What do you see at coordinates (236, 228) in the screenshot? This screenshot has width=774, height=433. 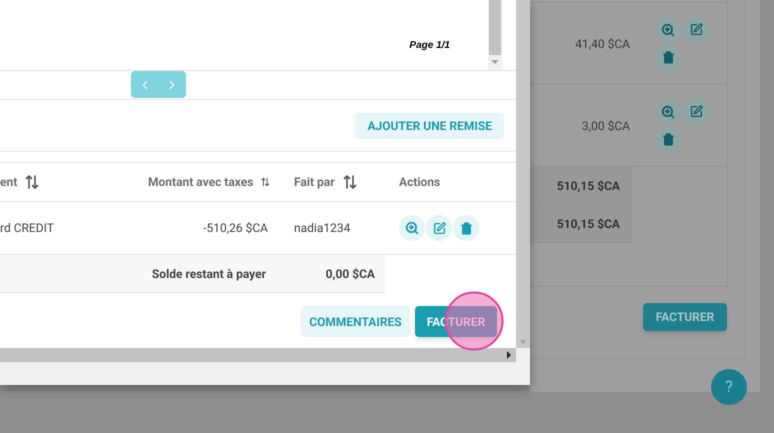 I see `table-cell-text: -510,26 $CA` at bounding box center [236, 228].